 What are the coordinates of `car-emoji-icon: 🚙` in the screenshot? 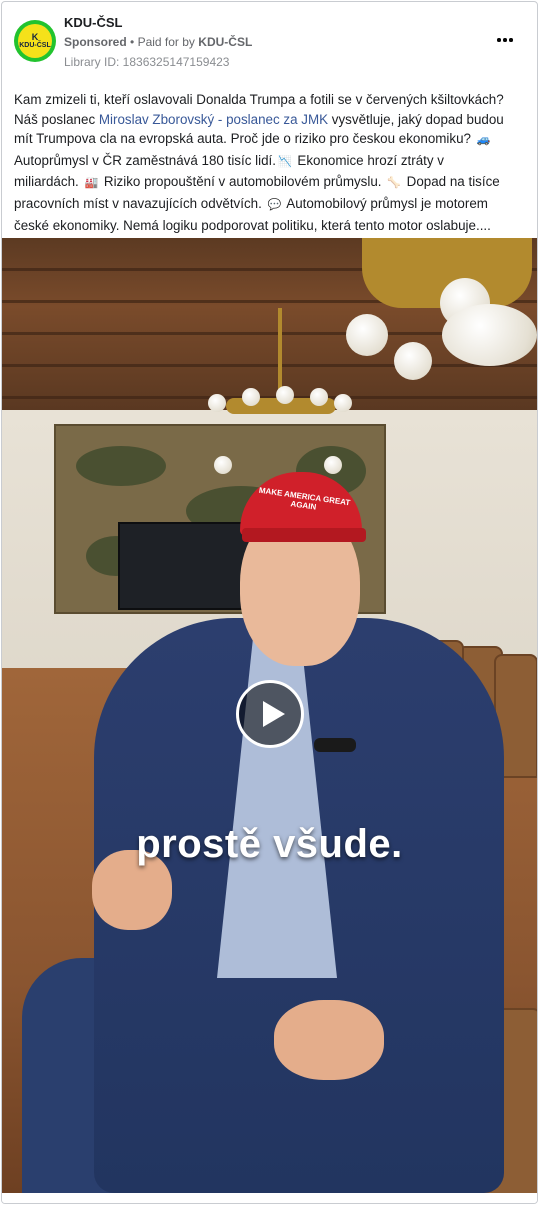 It's located at (483, 140).